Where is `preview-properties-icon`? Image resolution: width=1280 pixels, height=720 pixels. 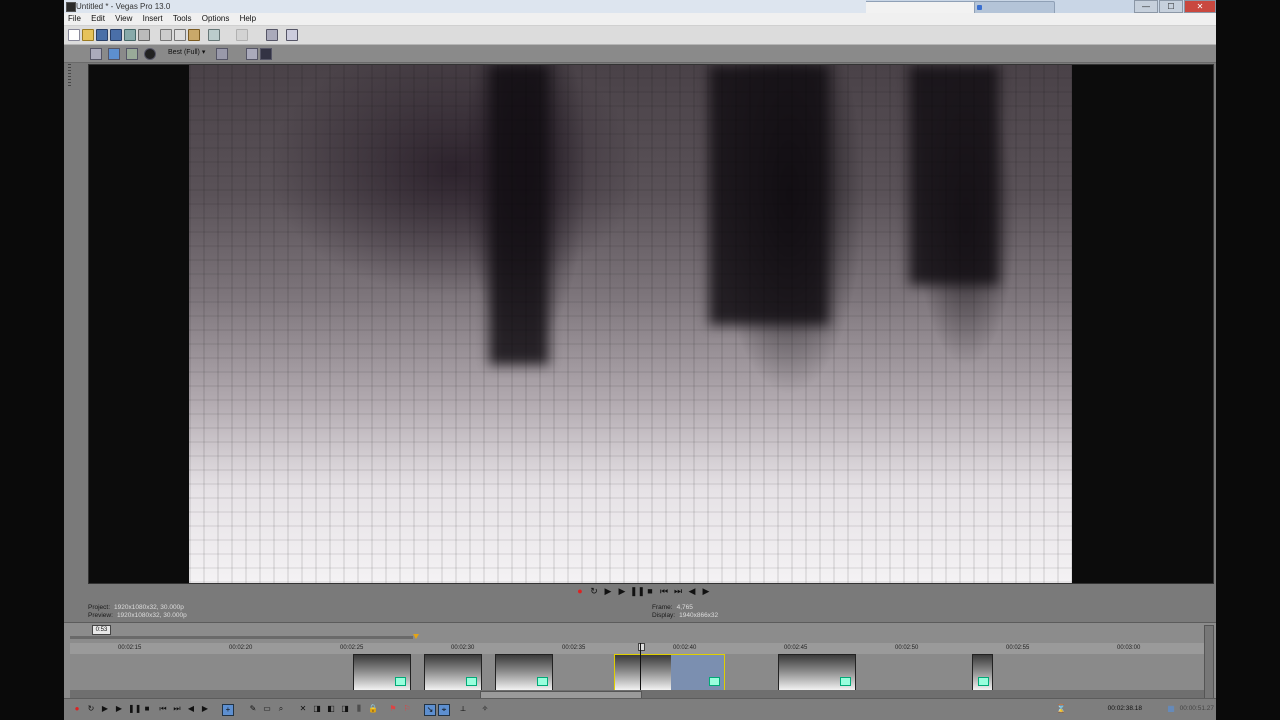 preview-properties-icon is located at coordinates (96, 54).